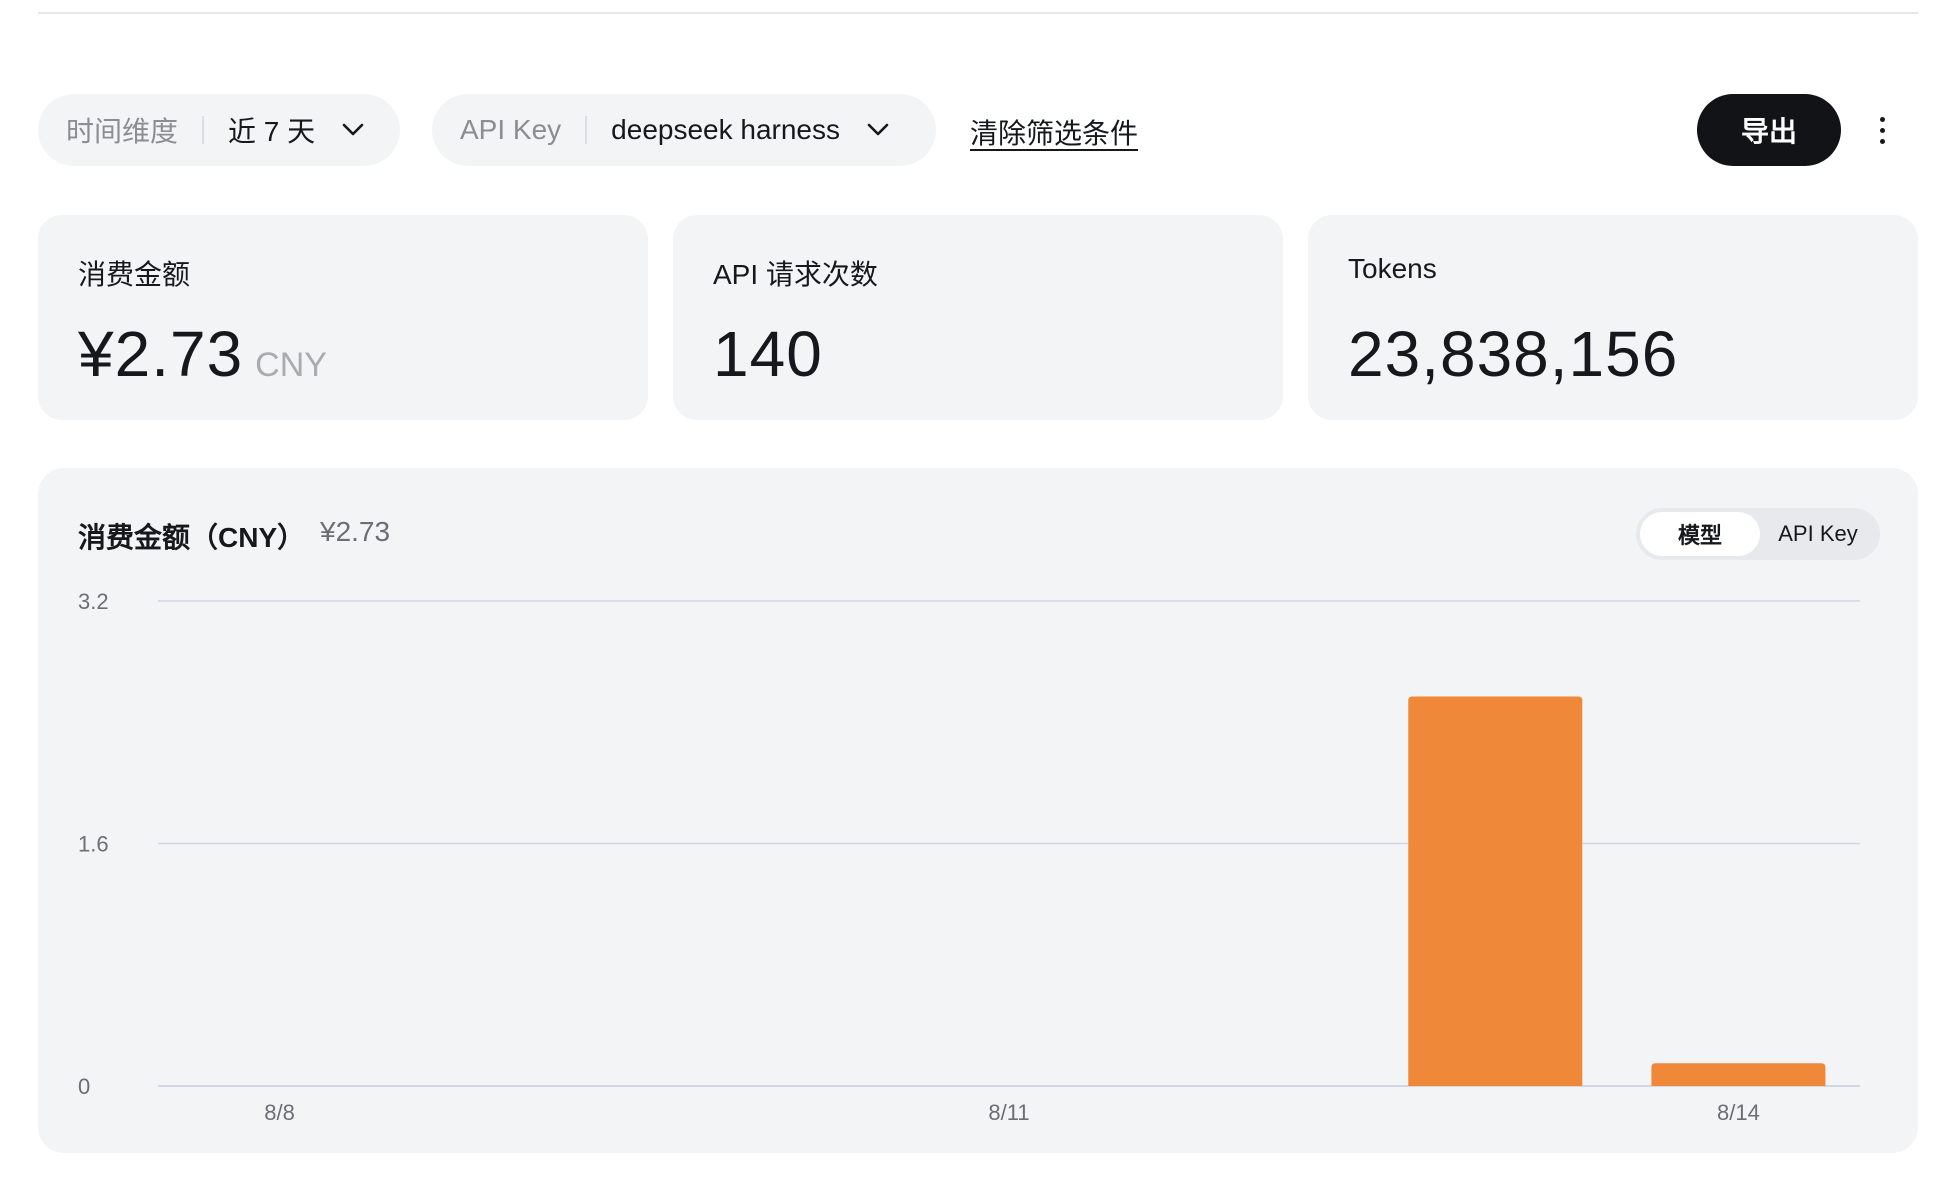 The width and height of the screenshot is (1944, 1180). What do you see at coordinates (219, 130) in the screenshot?
I see `time-range-select: 时间维度 近 7 天` at bounding box center [219, 130].